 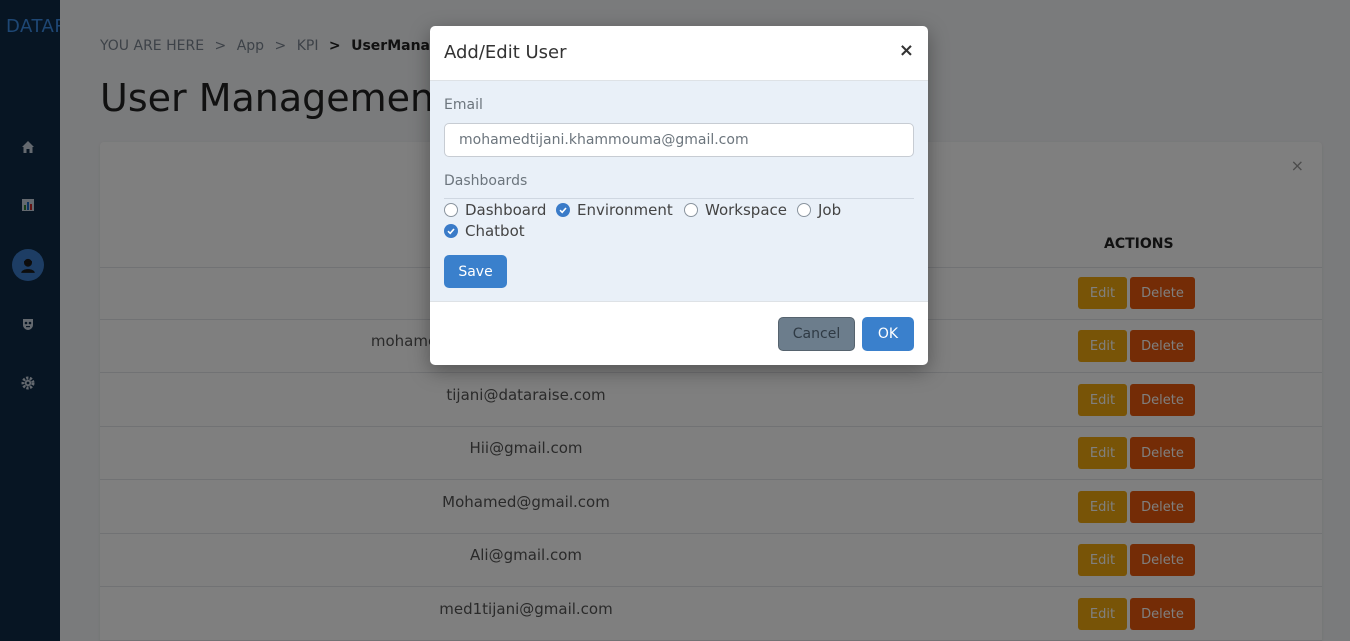 What do you see at coordinates (625, 210) in the screenshot?
I see `option-label: Environment` at bounding box center [625, 210].